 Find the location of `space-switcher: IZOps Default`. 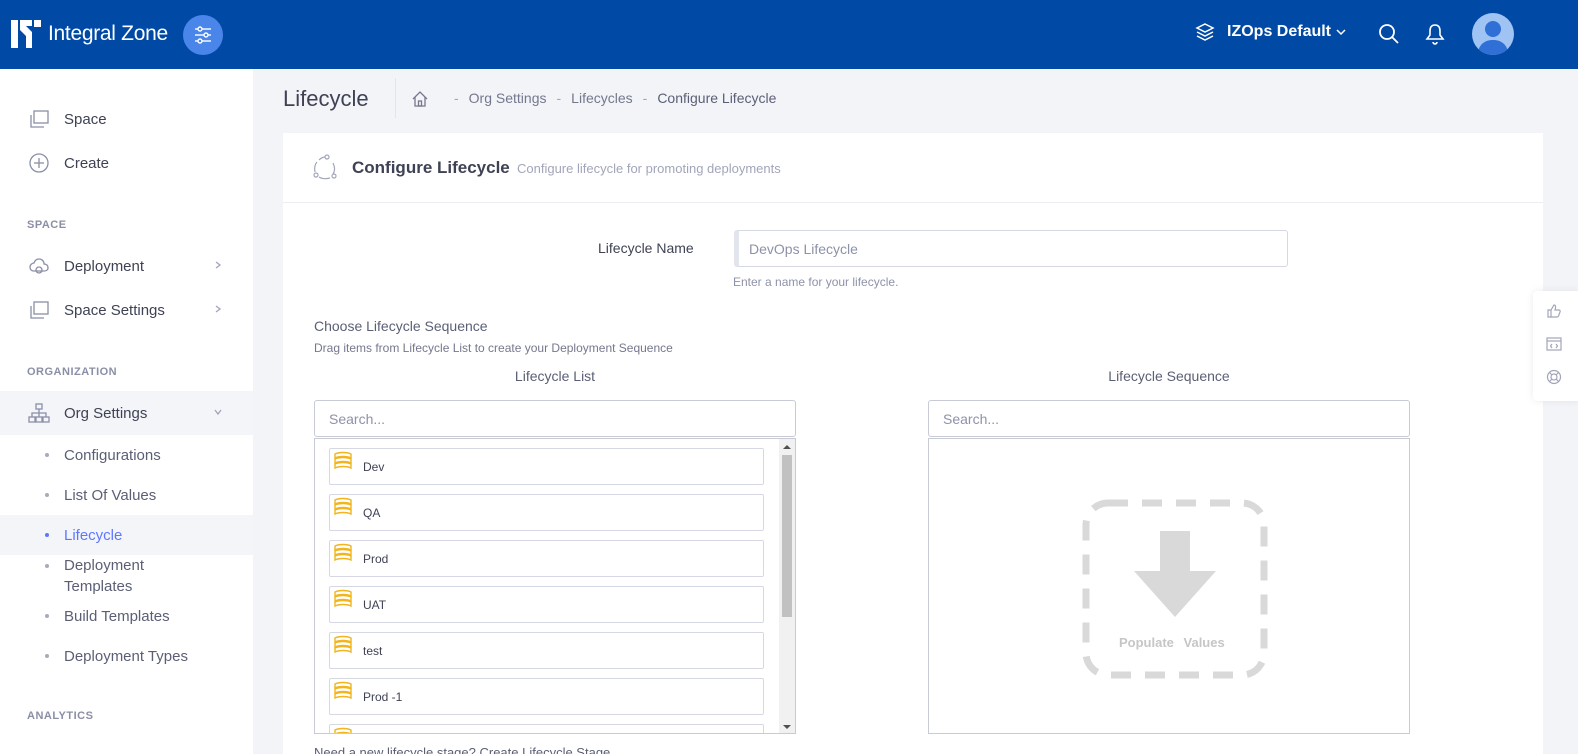

space-switcher: IZOps Default is located at coordinates (1271, 32).